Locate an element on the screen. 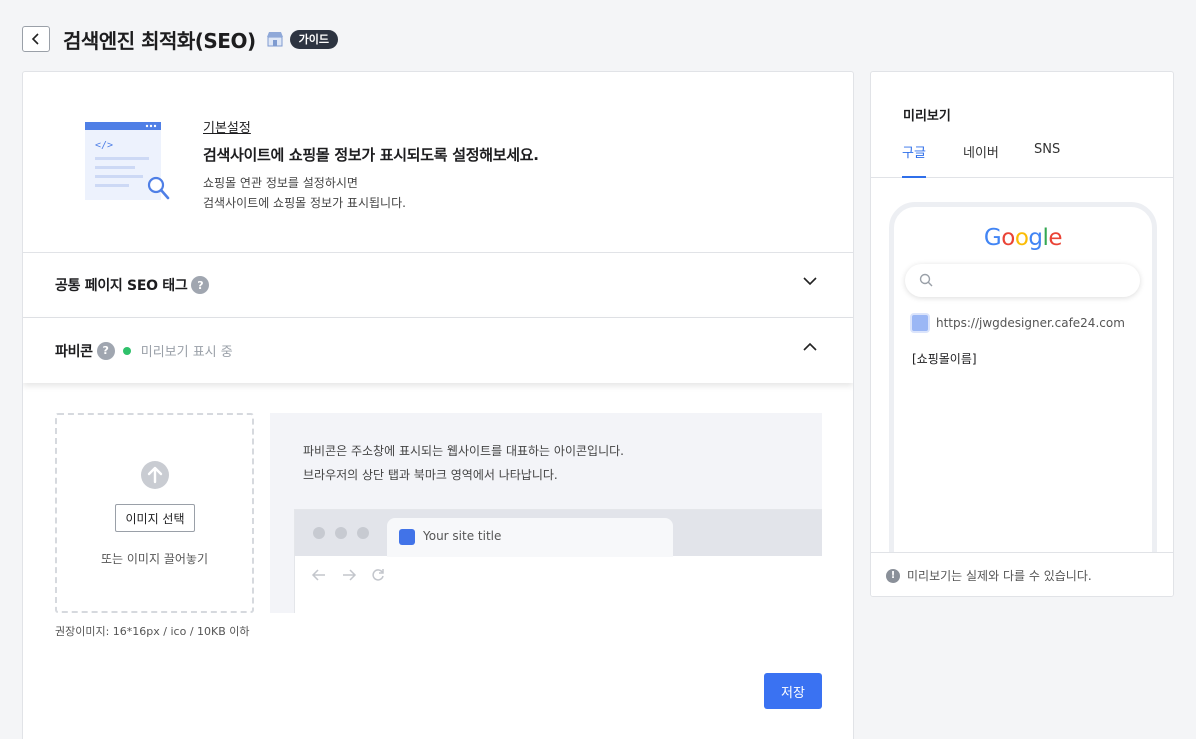 This screenshot has width=1196, height=739. store-icon is located at coordinates (275, 39).